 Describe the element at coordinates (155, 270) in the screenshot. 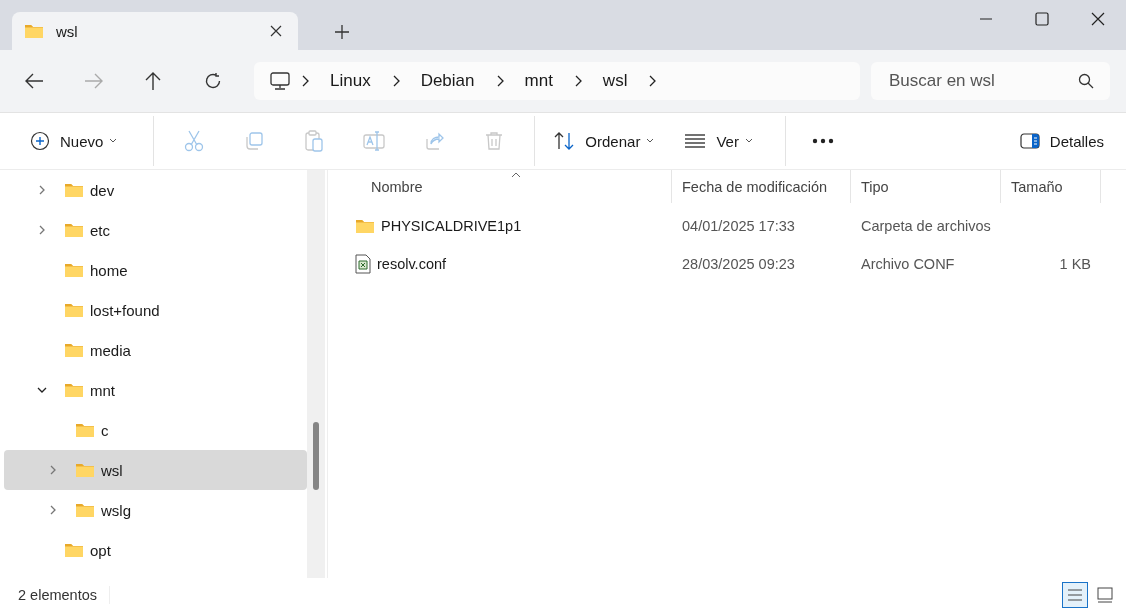

I see `tree-item: home` at that location.